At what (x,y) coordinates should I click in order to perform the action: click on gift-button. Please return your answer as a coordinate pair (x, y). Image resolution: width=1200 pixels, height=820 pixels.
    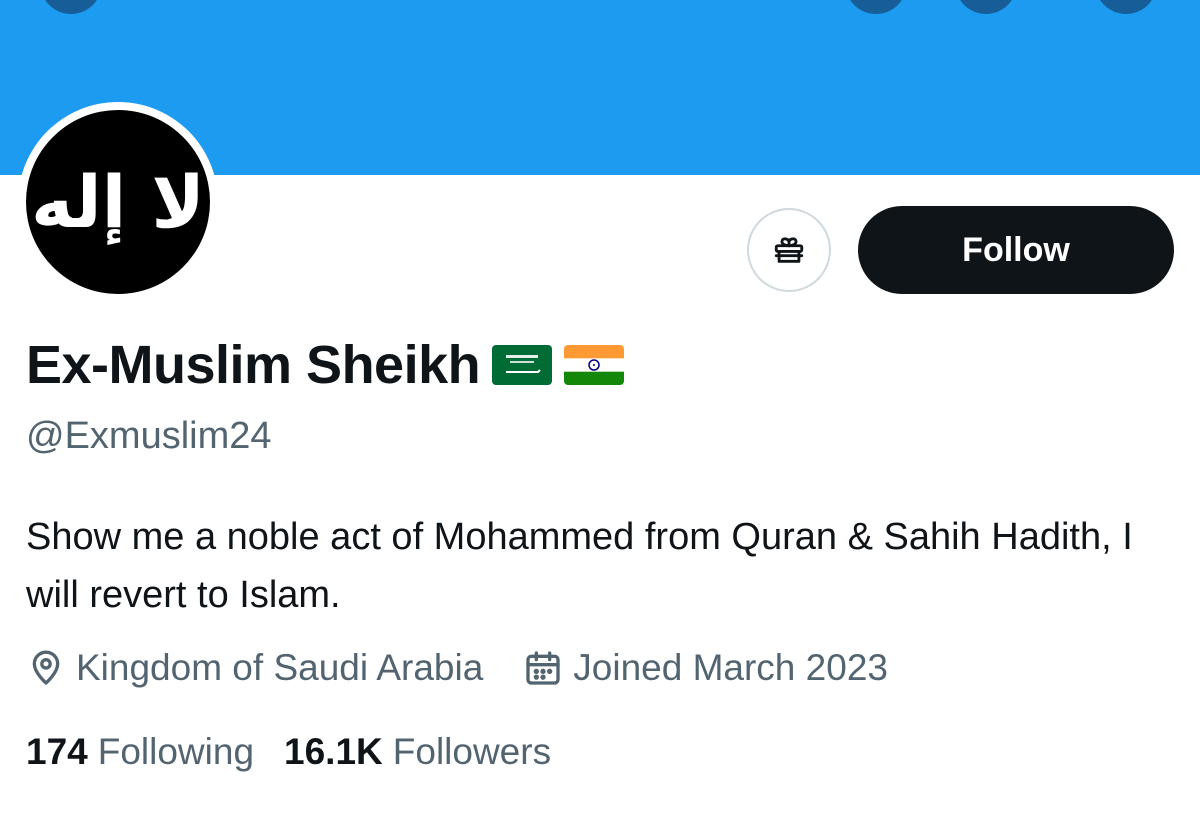
    Looking at the image, I should click on (789, 250).